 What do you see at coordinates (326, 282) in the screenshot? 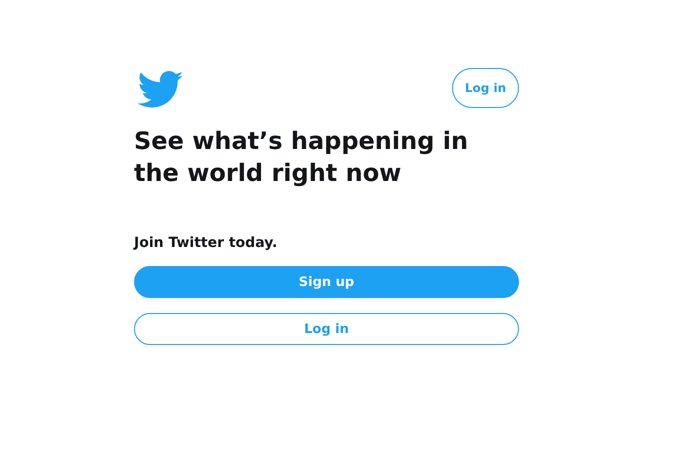
I see `signup-button: Sign up` at bounding box center [326, 282].